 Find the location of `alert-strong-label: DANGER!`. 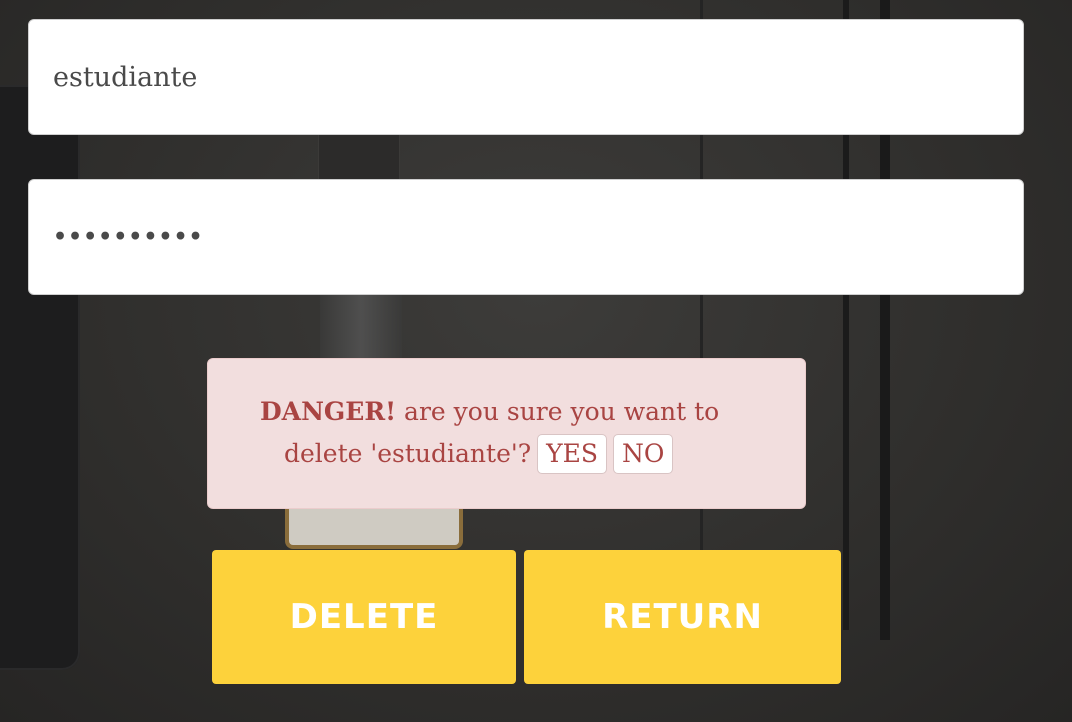

alert-strong-label: DANGER! is located at coordinates (328, 411).